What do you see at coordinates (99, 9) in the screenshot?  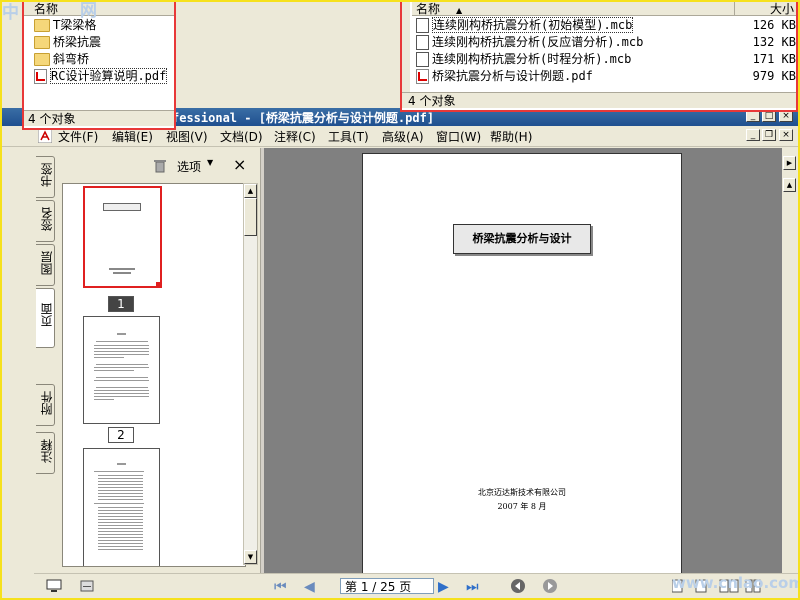 I see `name-column-header: 名称` at bounding box center [99, 9].